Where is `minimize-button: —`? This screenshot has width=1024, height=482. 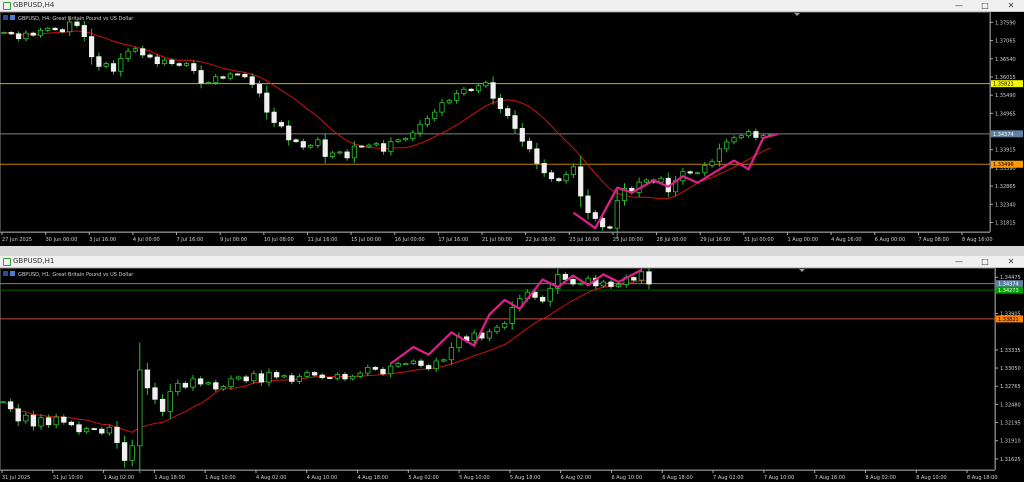
minimize-button: — is located at coordinates (959, 261).